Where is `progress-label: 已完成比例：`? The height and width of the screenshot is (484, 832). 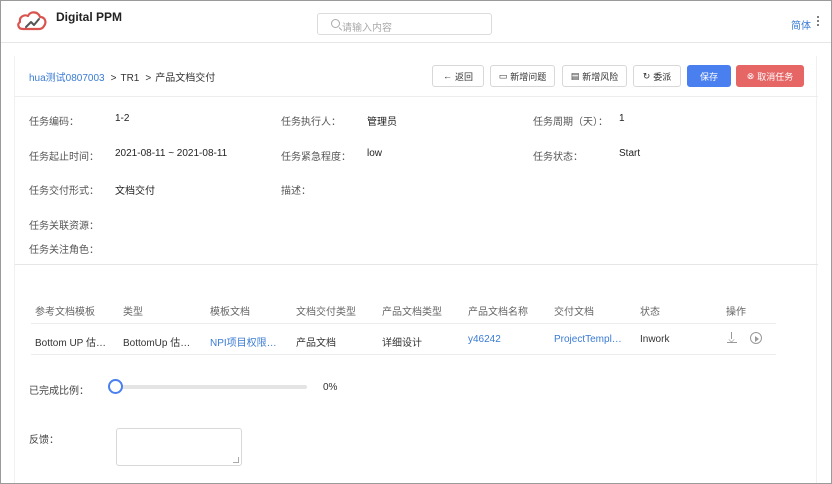 progress-label: 已完成比例： is located at coordinates (59, 391).